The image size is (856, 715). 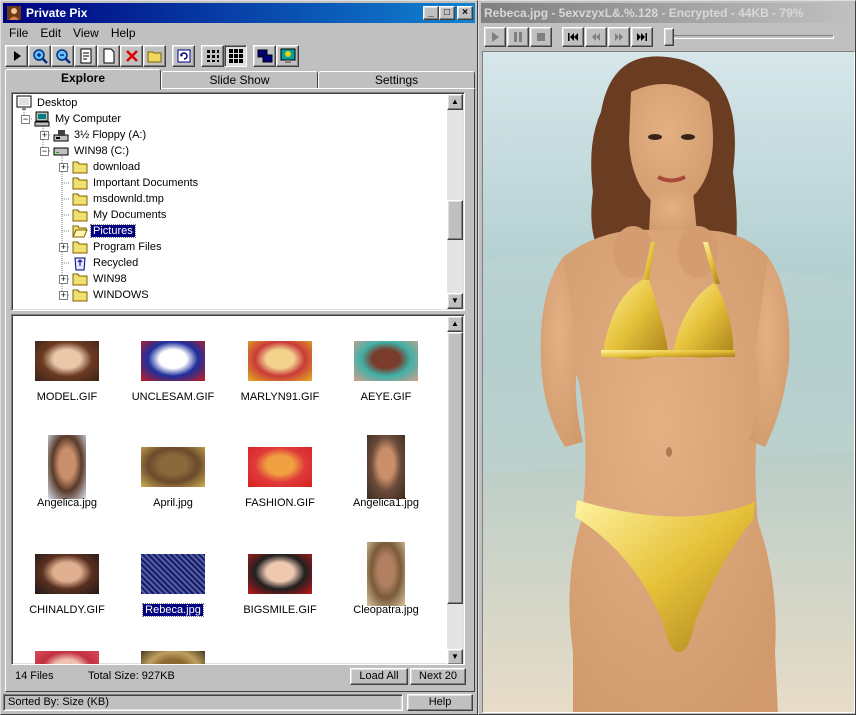 I want to click on zoom-out-button, so click(x=62, y=56).